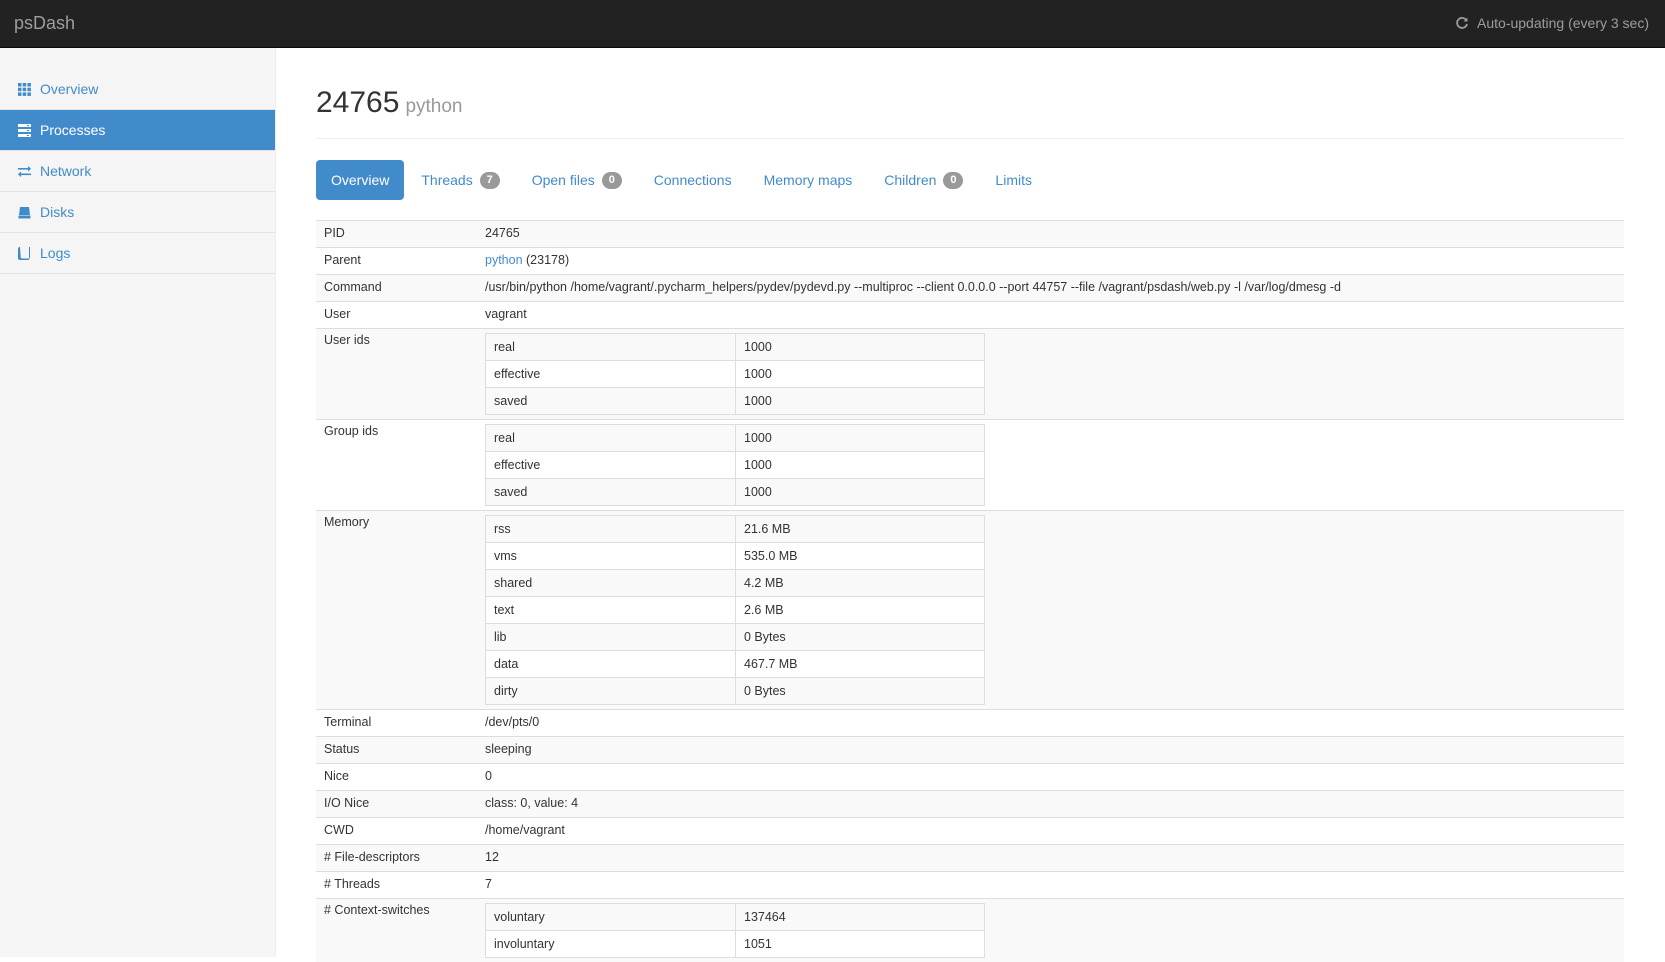  What do you see at coordinates (1563, 23) in the screenshot?
I see `auto-update-label: Auto-updating (every 3 sec)` at bounding box center [1563, 23].